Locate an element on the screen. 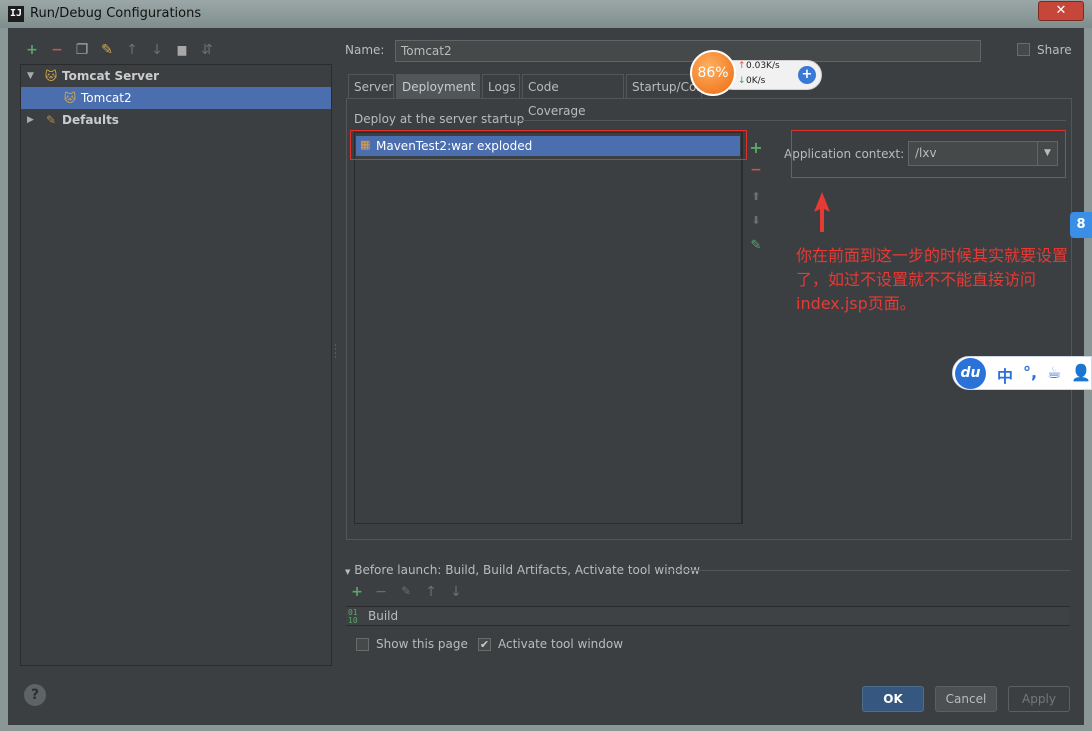  build-icon: 01 10 is located at coordinates (353, 616).